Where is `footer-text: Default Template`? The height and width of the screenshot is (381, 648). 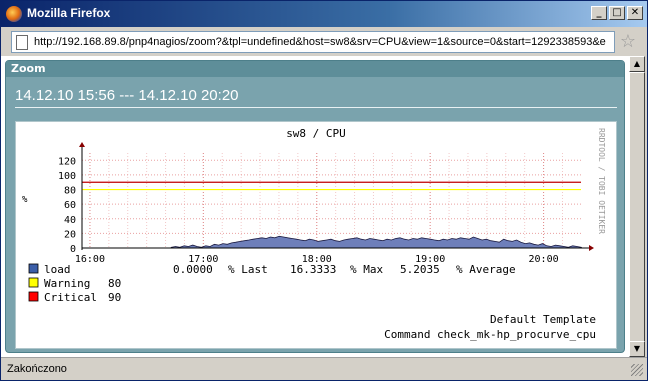 footer-text: Default Template is located at coordinates (543, 319).